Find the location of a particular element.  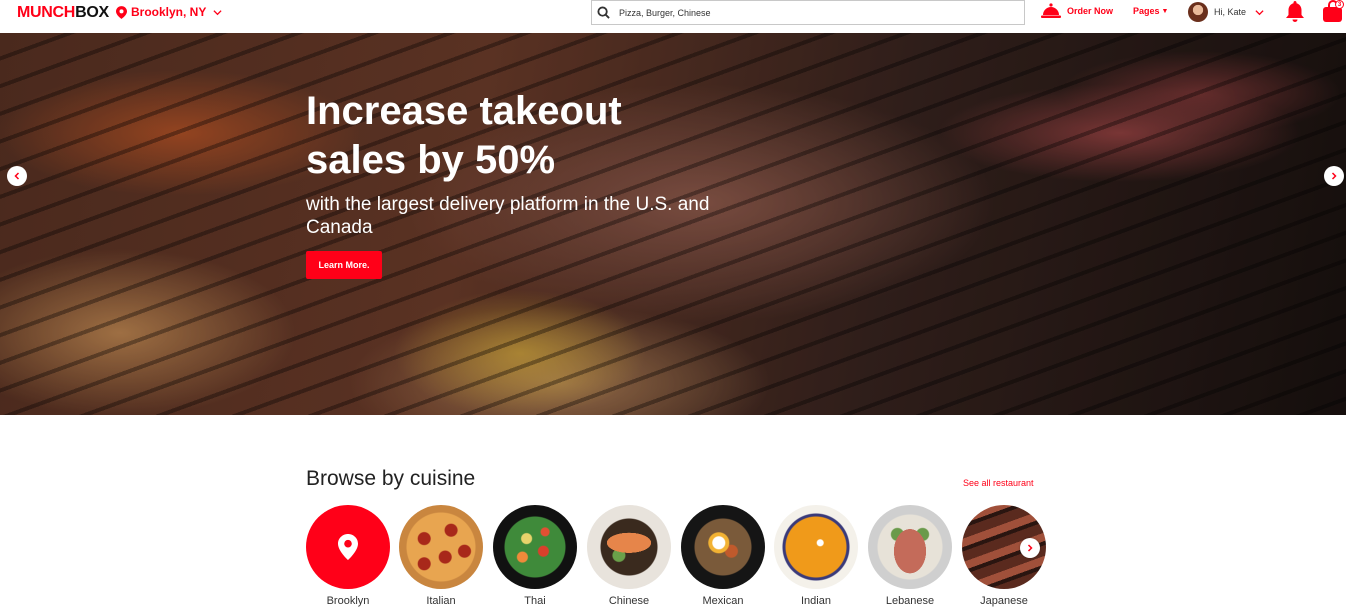

cuisine-label: Chinese is located at coordinates (629, 601).